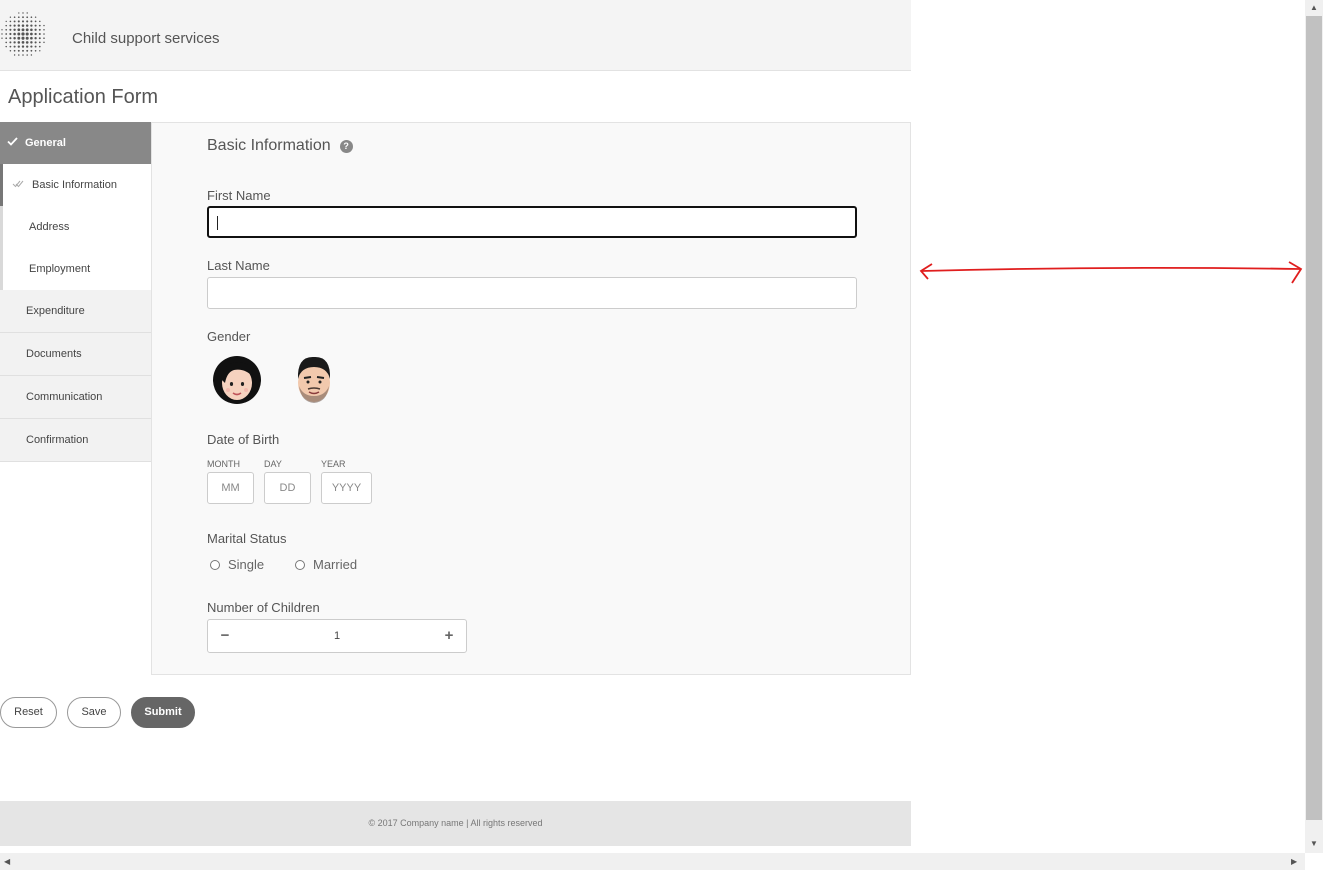 Image resolution: width=1323 pixels, height=870 pixels. I want to click on sidebar-item-label: Confirmation, so click(57, 440).